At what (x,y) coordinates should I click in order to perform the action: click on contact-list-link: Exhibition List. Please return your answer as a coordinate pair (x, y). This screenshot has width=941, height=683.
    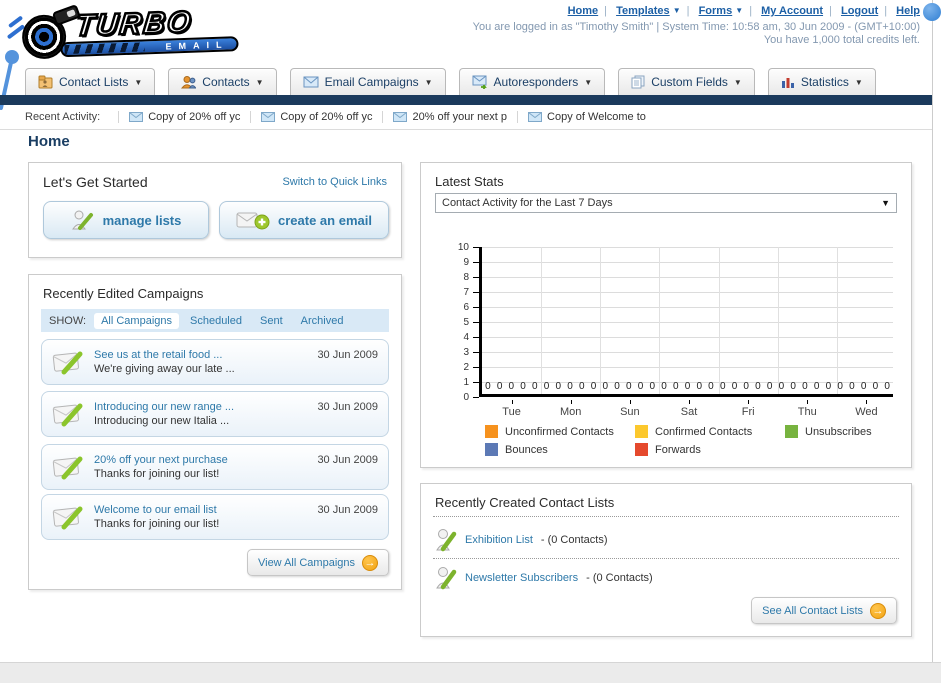
    Looking at the image, I should click on (499, 540).